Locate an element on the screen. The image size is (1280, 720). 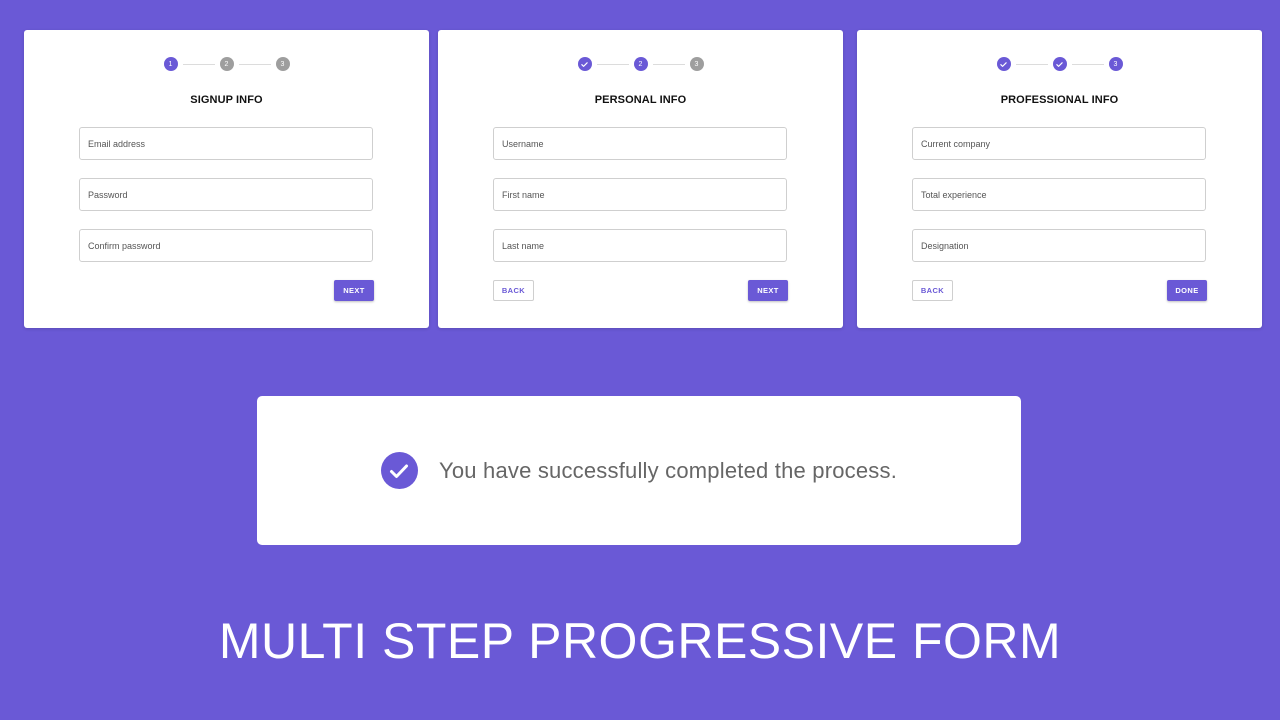
card-title: PERSONAL INFO is located at coordinates (640, 100).